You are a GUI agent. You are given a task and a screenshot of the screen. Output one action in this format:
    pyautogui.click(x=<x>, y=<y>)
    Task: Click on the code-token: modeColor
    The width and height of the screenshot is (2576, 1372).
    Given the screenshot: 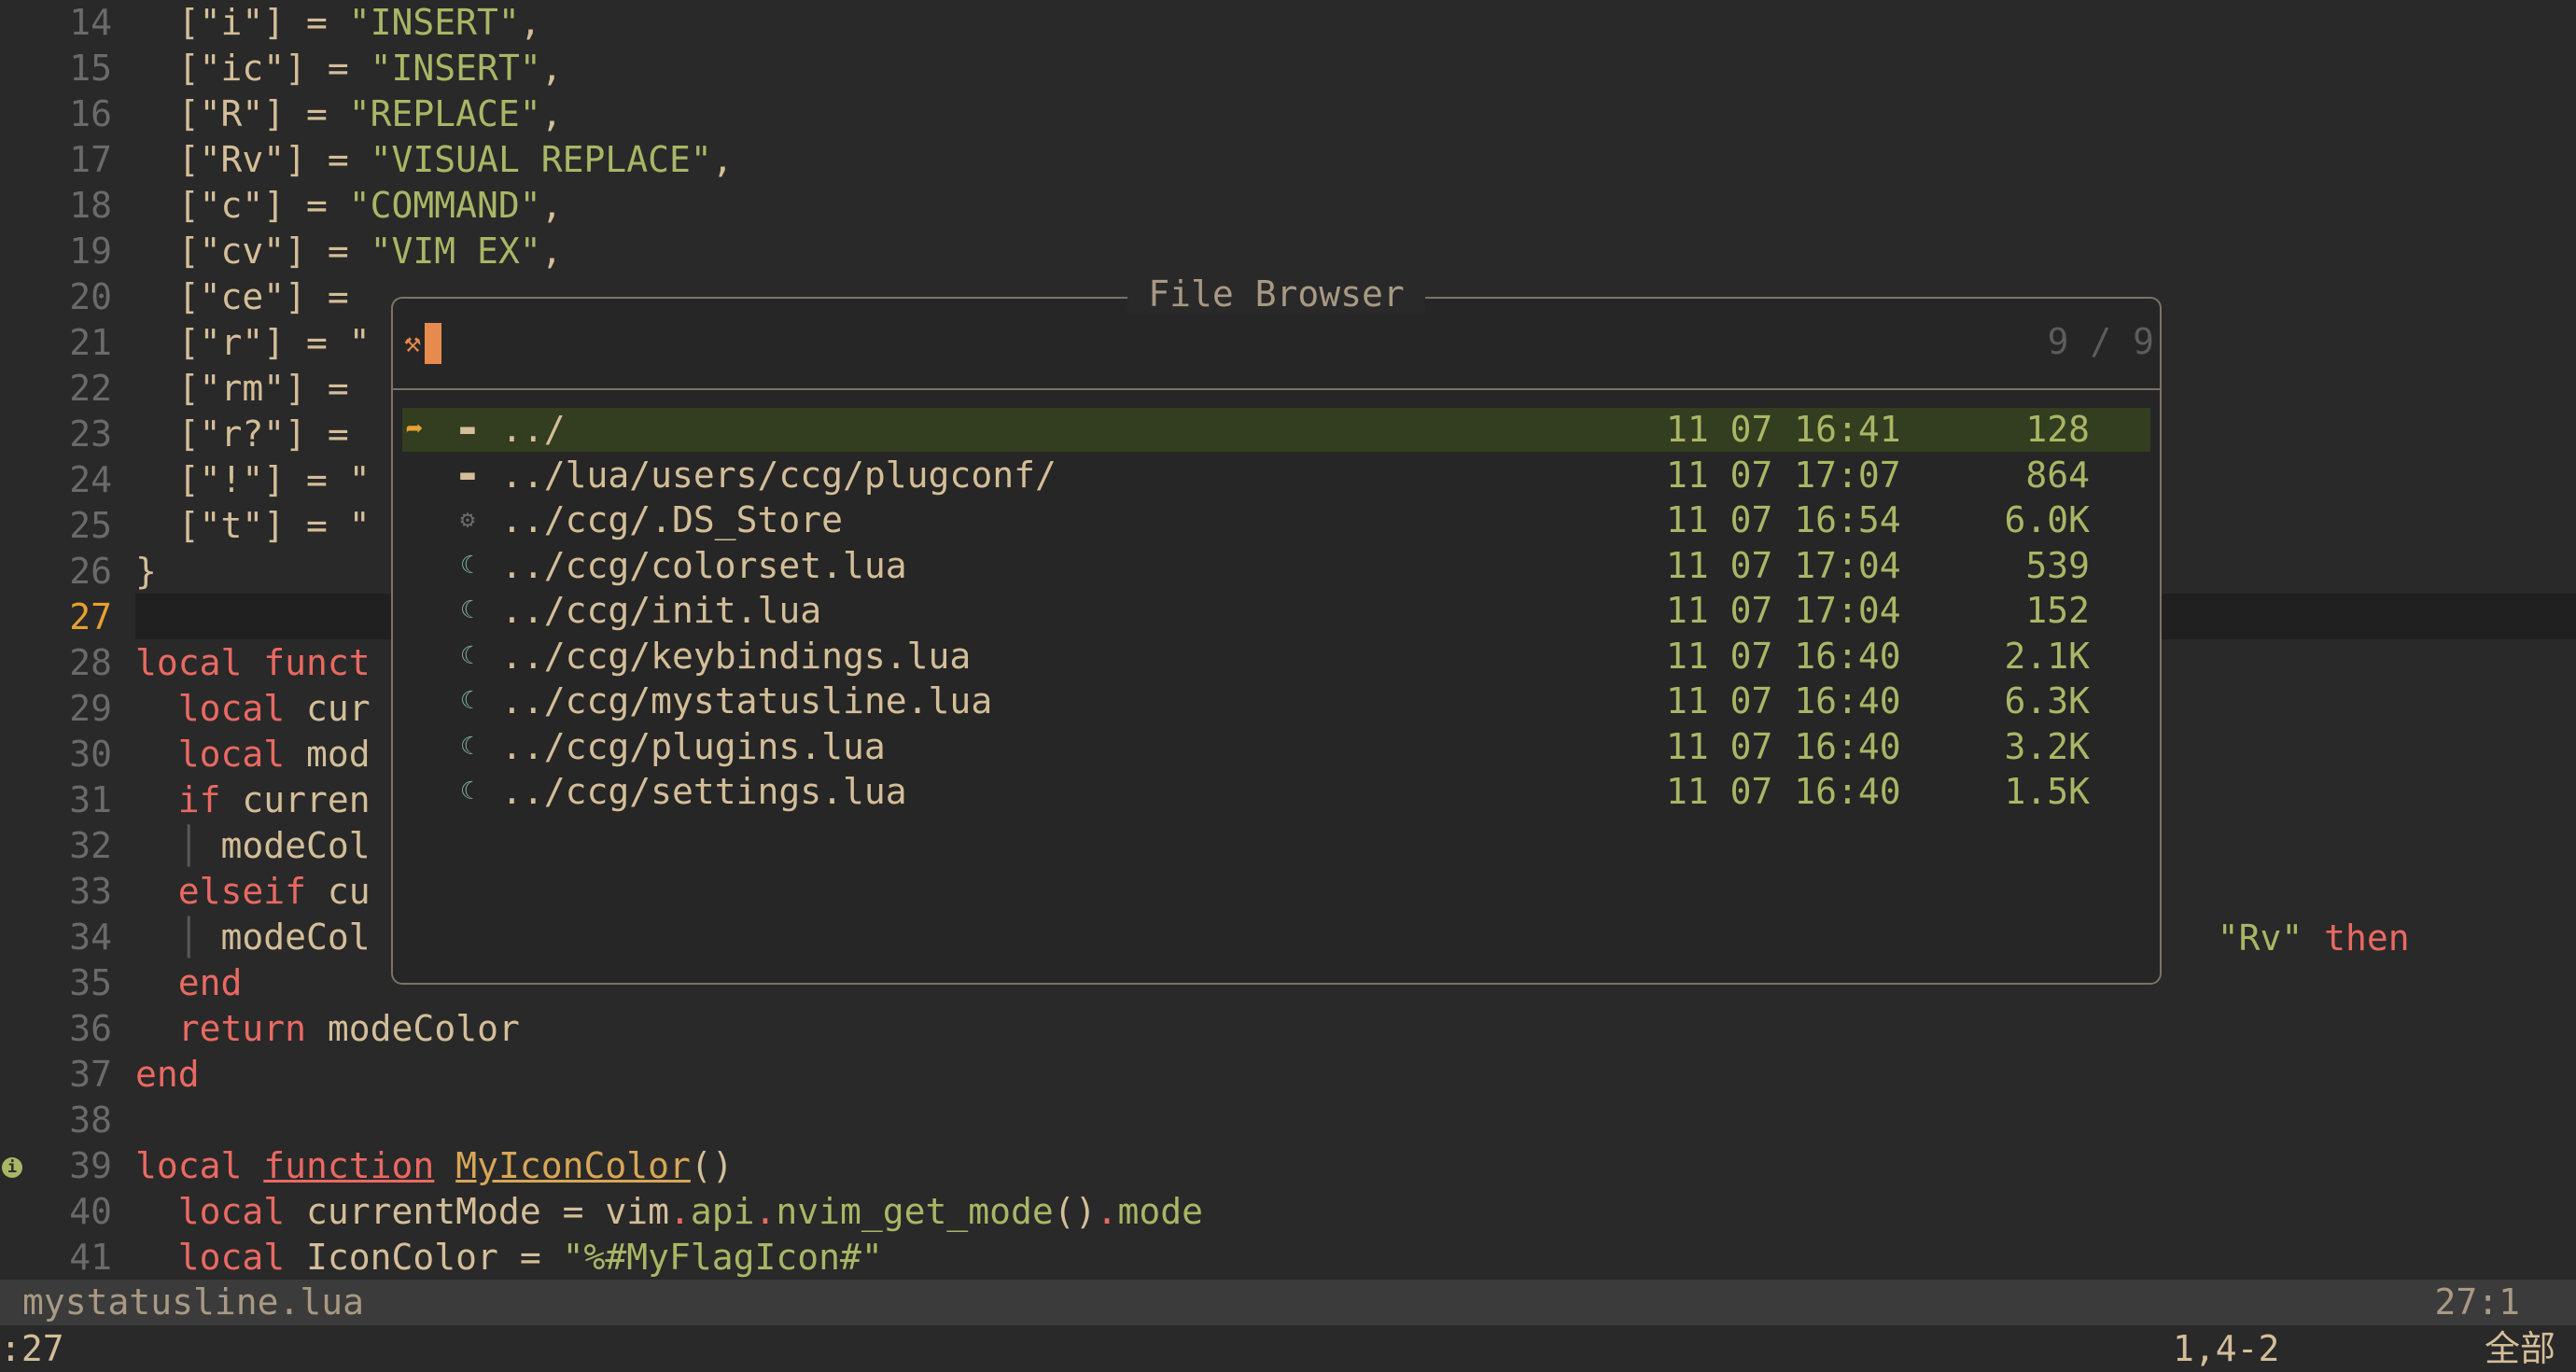 What is the action you would take?
    pyautogui.click(x=413, y=1028)
    